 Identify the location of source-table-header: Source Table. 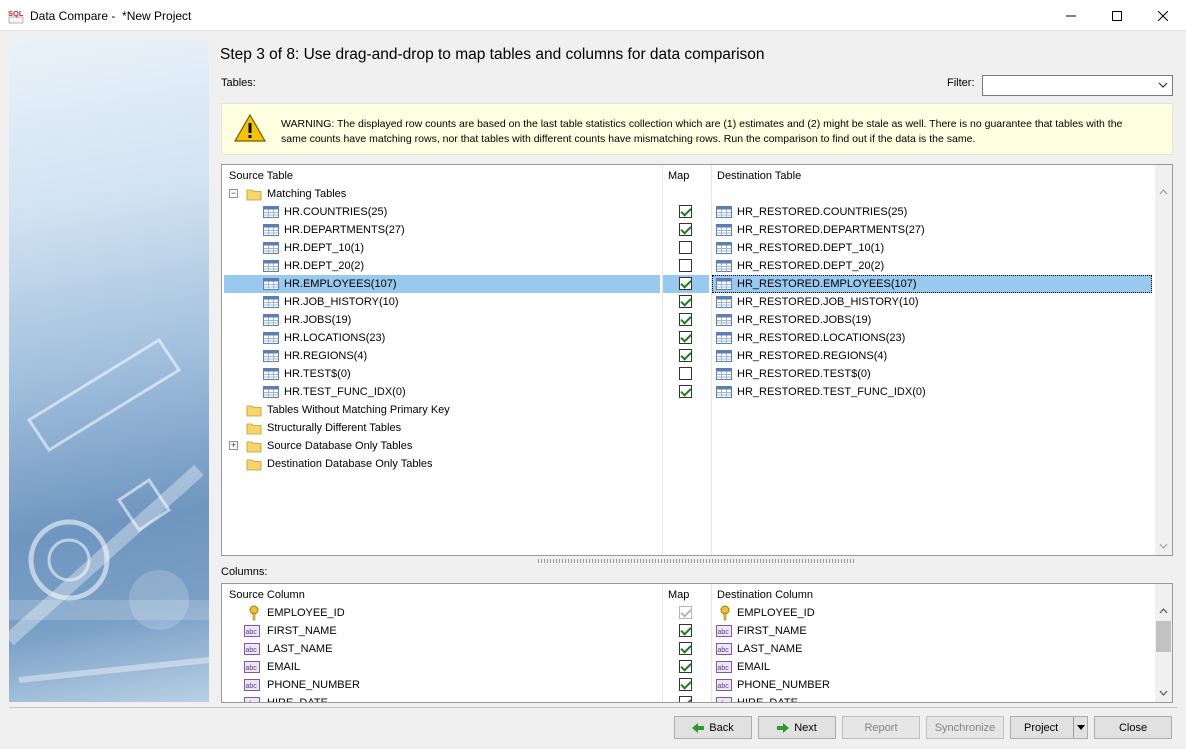
(261, 176).